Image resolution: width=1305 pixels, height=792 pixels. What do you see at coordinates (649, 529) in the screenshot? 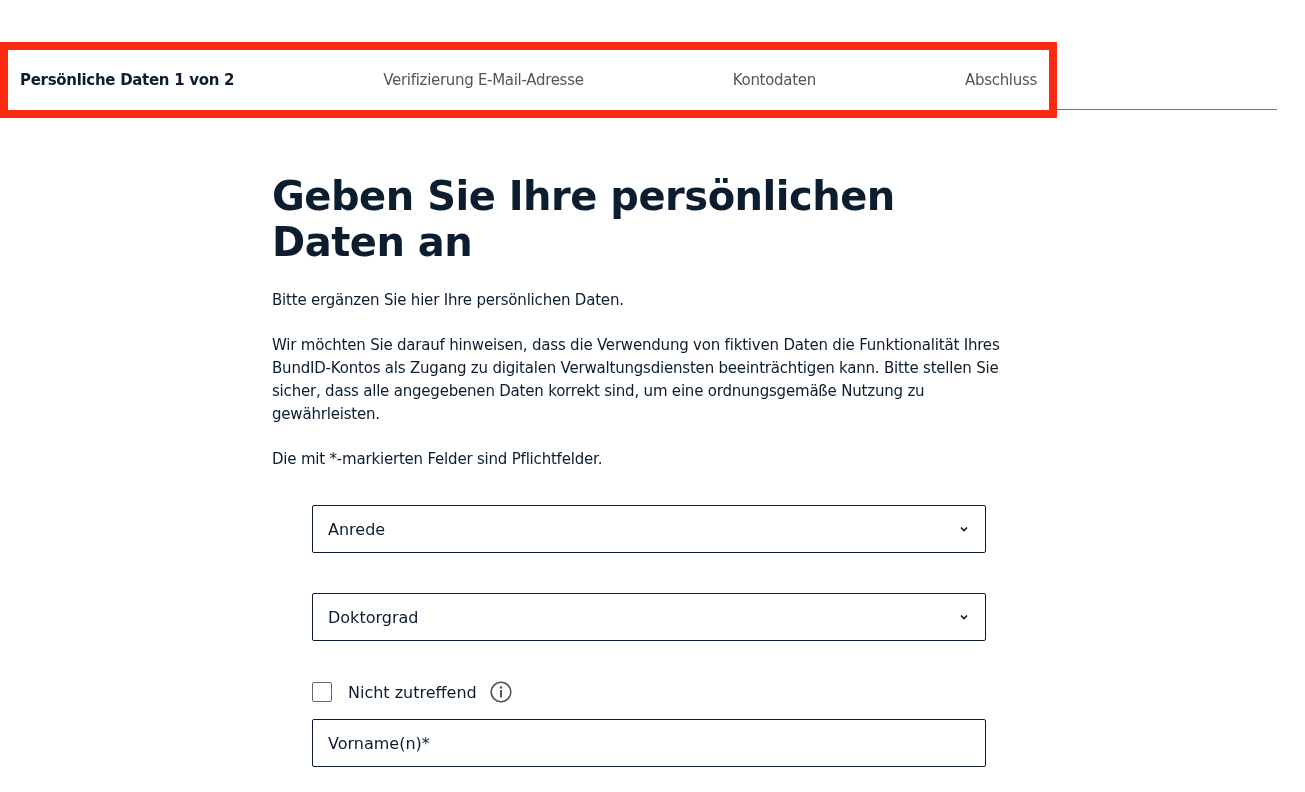
I see `select-field: Anrede` at bounding box center [649, 529].